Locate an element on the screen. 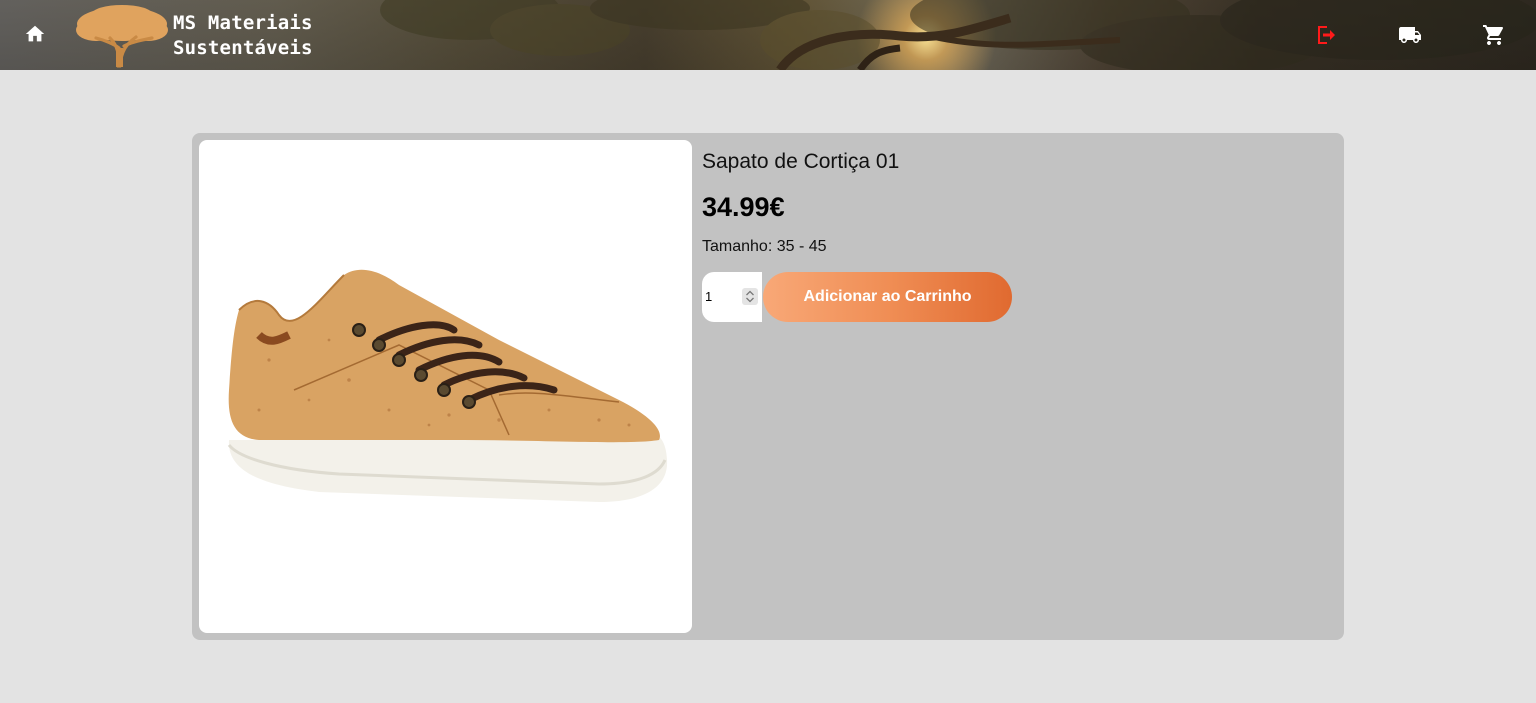 This screenshot has width=1536, height=703. quantity-value: 1 is located at coordinates (708, 296).